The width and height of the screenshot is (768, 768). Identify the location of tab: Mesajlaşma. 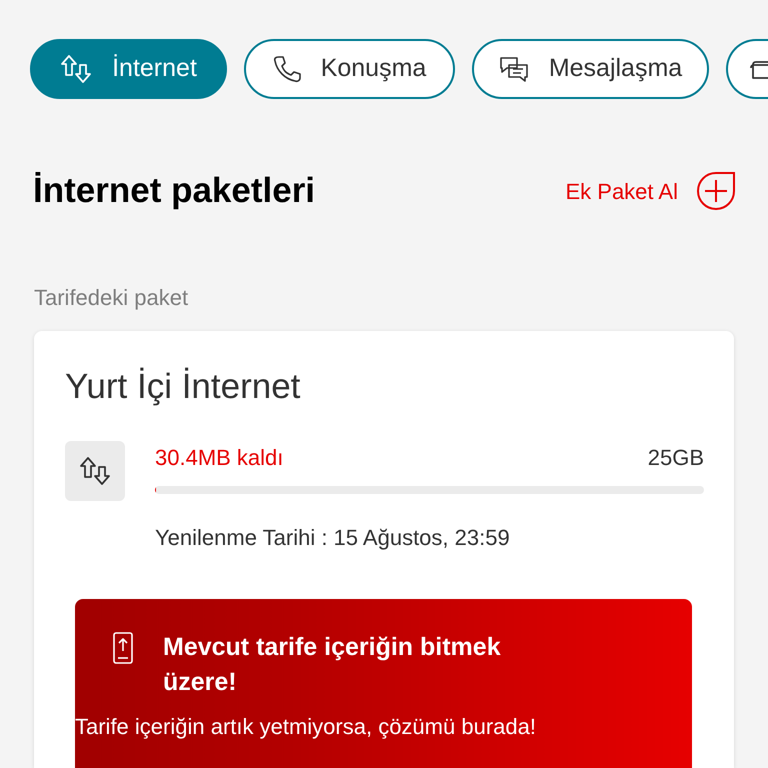
(590, 69).